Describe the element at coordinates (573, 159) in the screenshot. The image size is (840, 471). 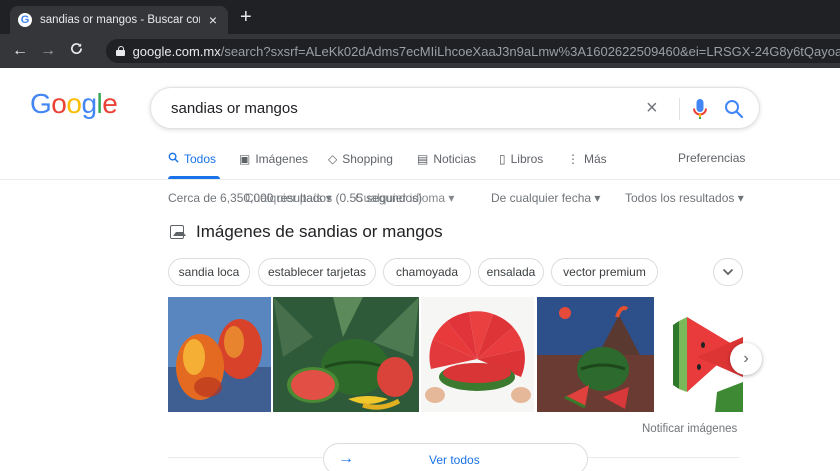
I see `more-vertical-icon: ⋮` at that location.